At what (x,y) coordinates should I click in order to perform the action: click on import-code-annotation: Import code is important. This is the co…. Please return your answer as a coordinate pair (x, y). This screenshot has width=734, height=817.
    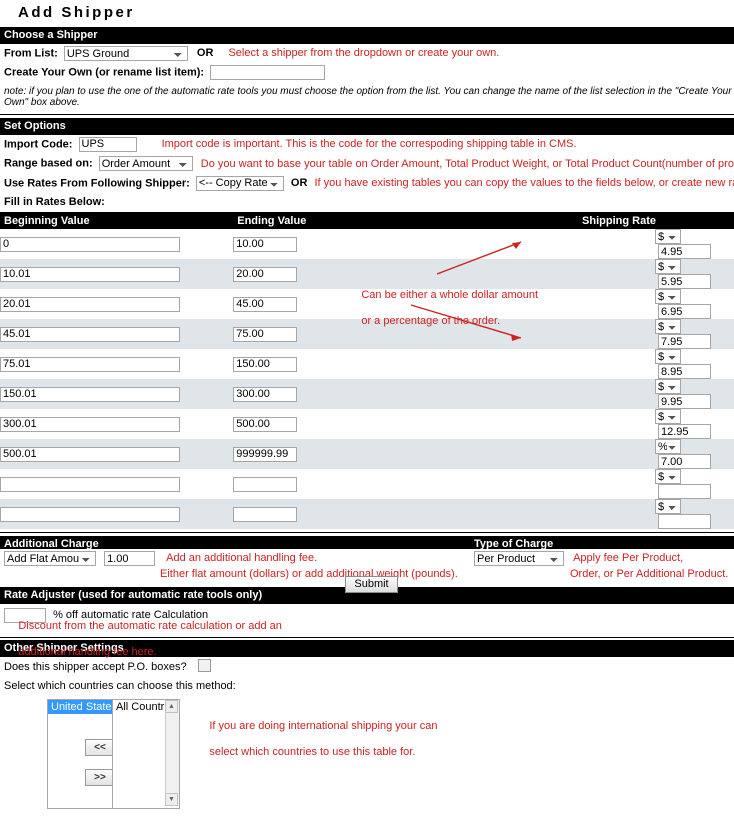
    Looking at the image, I should click on (369, 144).